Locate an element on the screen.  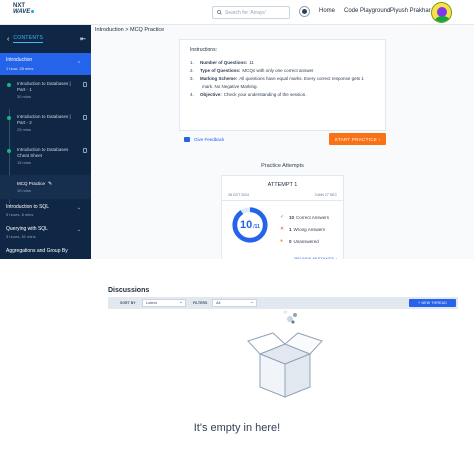
search-icon is located at coordinates (219, 12).